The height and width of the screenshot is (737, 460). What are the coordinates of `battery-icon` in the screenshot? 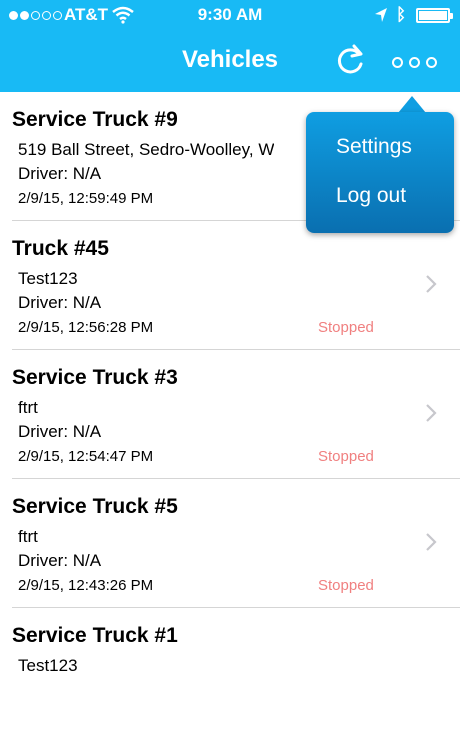 It's located at (434, 15).